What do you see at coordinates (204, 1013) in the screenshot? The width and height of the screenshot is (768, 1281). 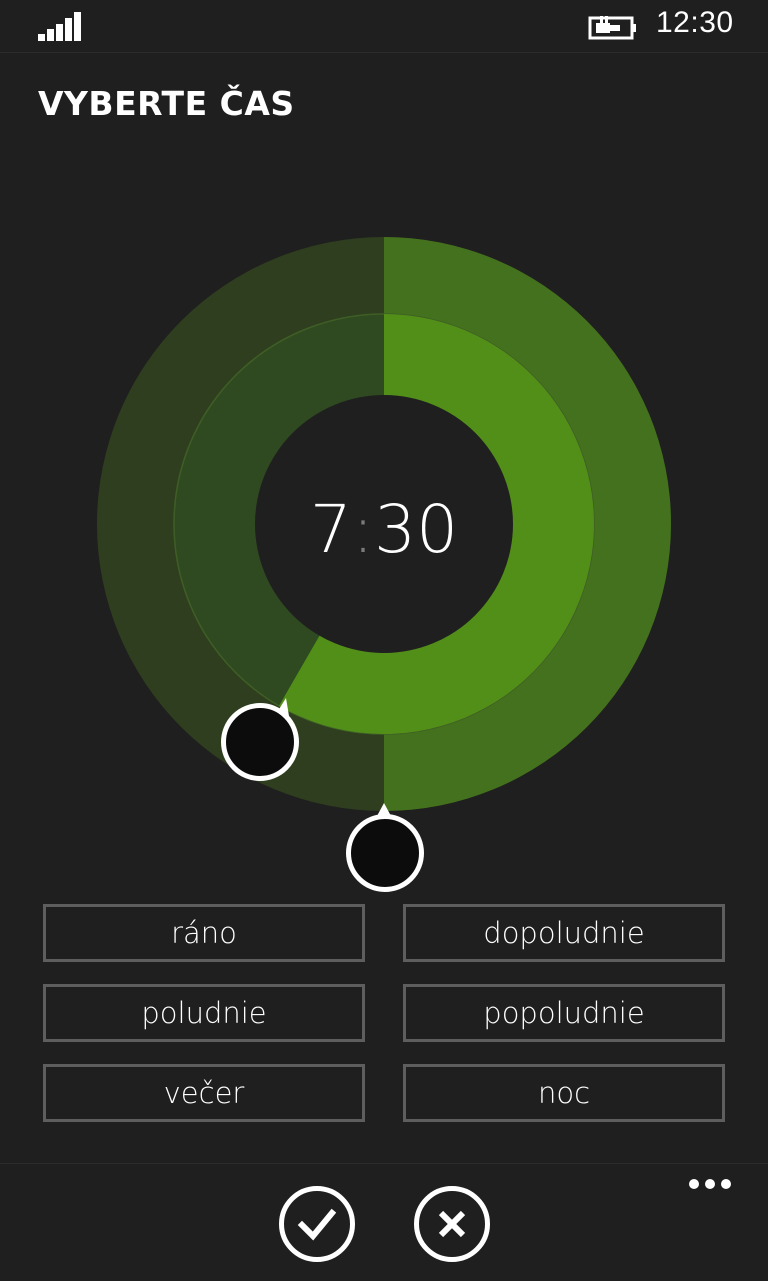 I see `period-button-poludnie: poludnie` at bounding box center [204, 1013].